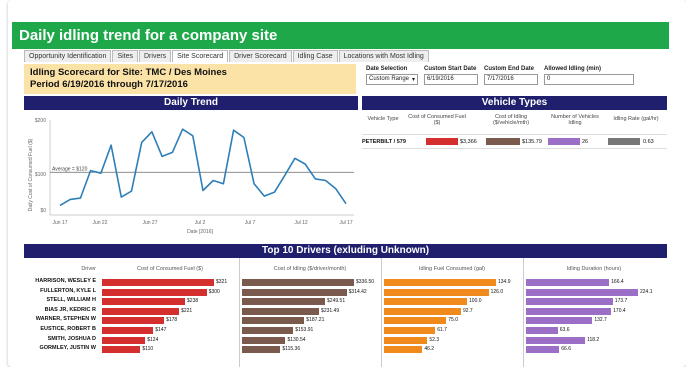 The width and height of the screenshot is (686, 367). What do you see at coordinates (155, 56) in the screenshot?
I see `tab-drivers: Drivers` at bounding box center [155, 56].